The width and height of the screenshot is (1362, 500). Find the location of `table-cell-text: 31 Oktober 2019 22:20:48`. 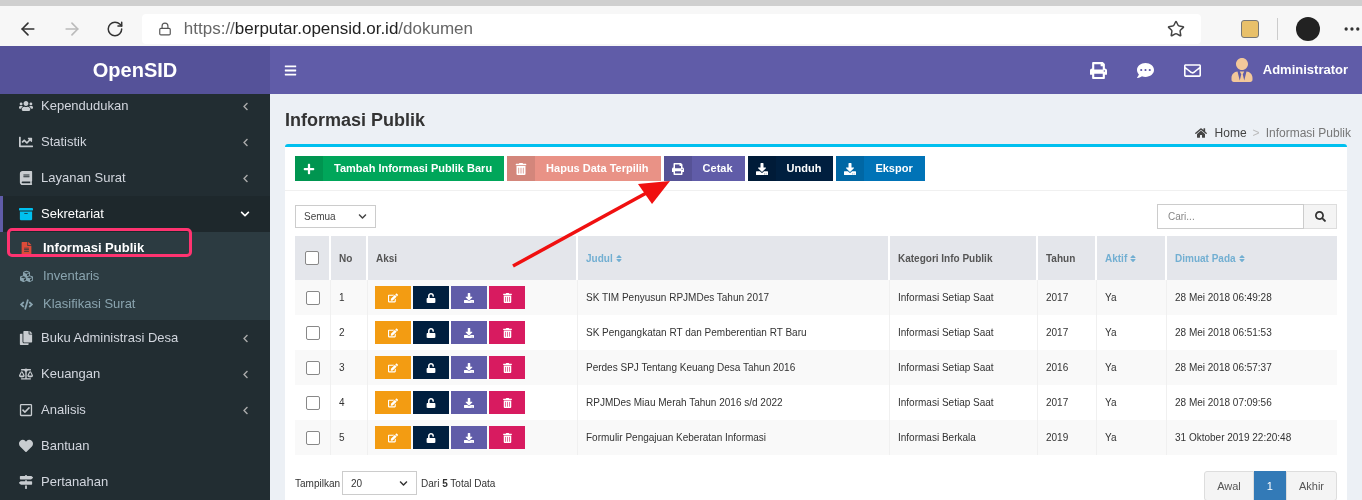

table-cell-text: 31 Oktober 2019 22:20:48 is located at coordinates (1233, 438).